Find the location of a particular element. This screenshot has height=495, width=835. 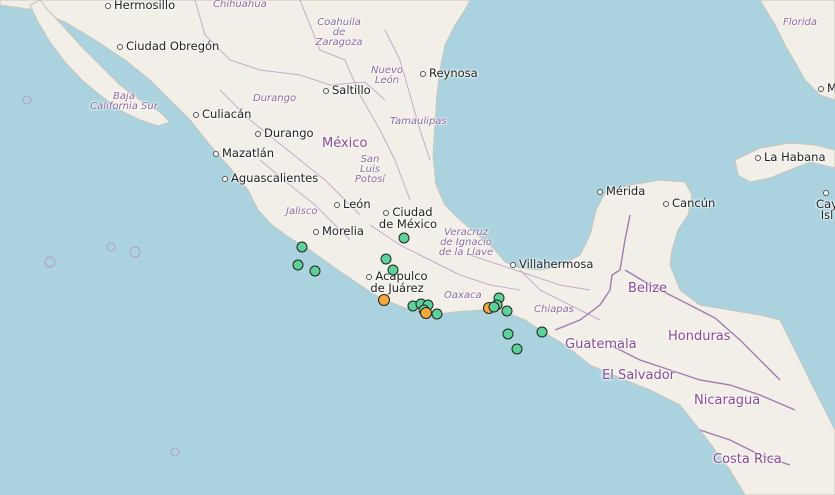

map-label-city: Ciudad Obregón is located at coordinates (168, 46).